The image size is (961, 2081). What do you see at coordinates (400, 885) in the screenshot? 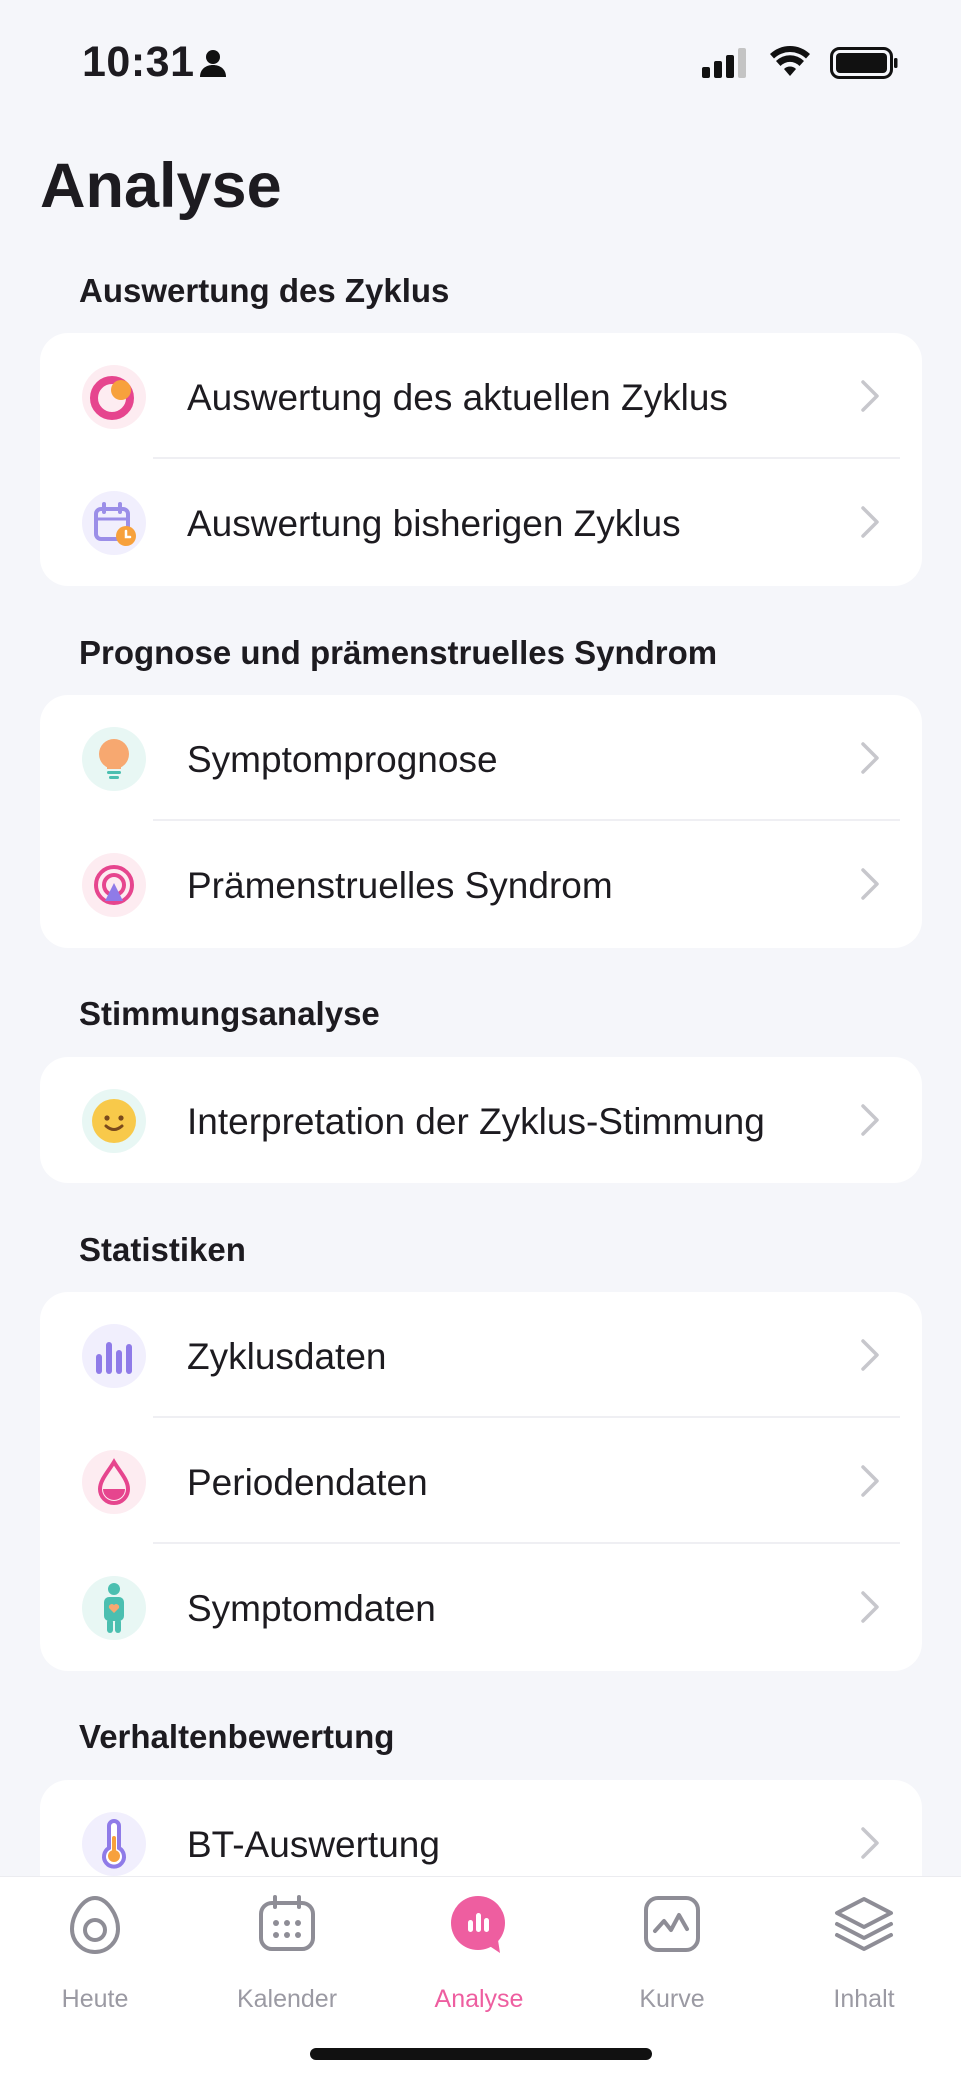
I see `list-item-label: Prämenstruelles Syndrom` at bounding box center [400, 885].